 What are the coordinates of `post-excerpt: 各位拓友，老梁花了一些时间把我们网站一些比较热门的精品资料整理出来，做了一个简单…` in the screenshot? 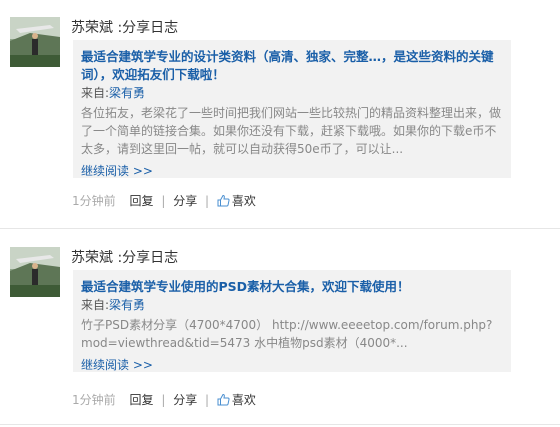 It's located at (291, 131).